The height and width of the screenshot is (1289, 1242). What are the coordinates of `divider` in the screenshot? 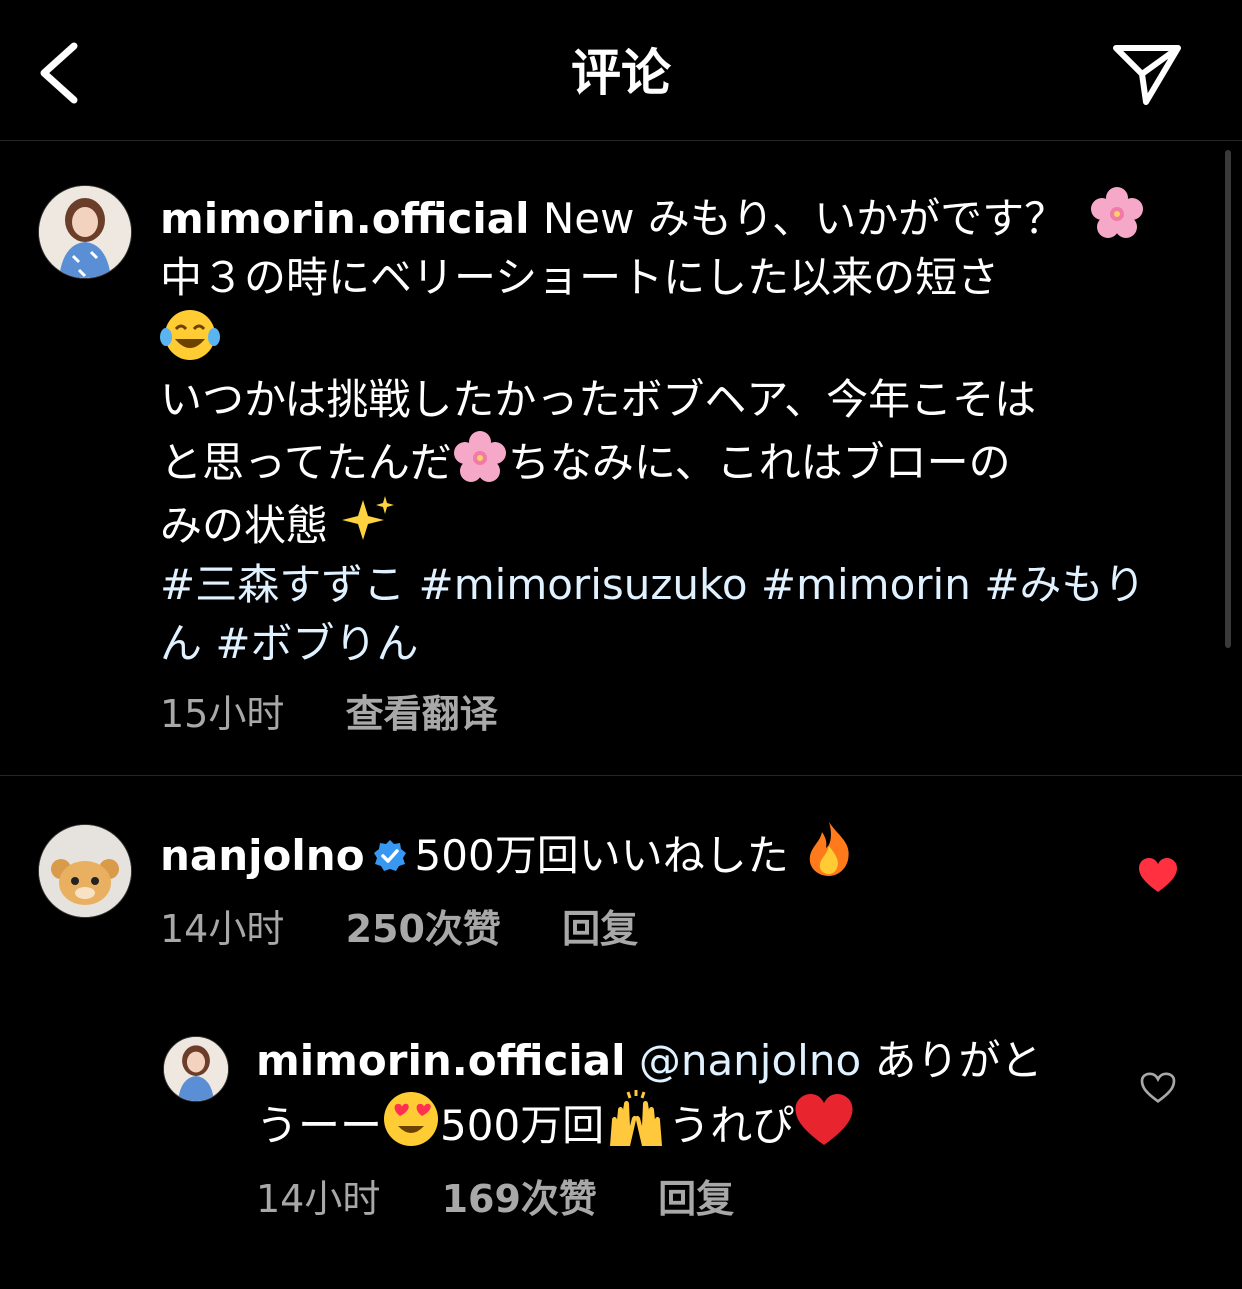 It's located at (621, 775).